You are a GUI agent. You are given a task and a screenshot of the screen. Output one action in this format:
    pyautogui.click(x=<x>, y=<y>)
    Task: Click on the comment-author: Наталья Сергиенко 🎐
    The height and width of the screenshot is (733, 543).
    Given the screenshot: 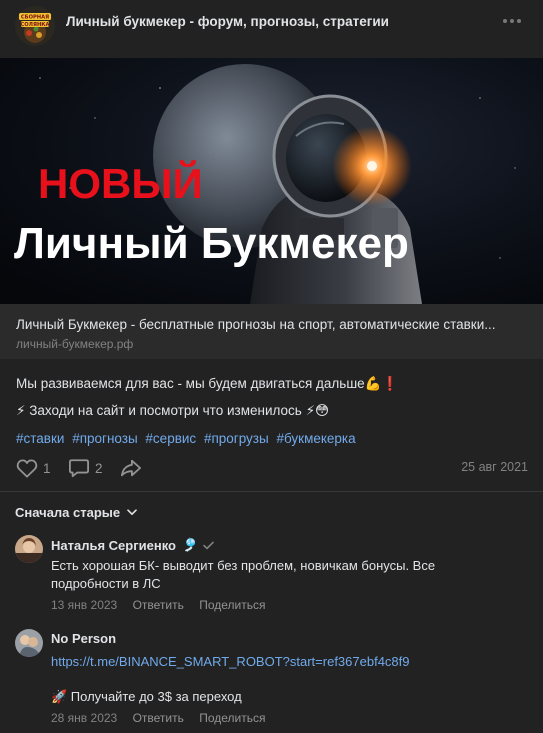 What is the action you would take?
    pyautogui.click(x=132, y=545)
    